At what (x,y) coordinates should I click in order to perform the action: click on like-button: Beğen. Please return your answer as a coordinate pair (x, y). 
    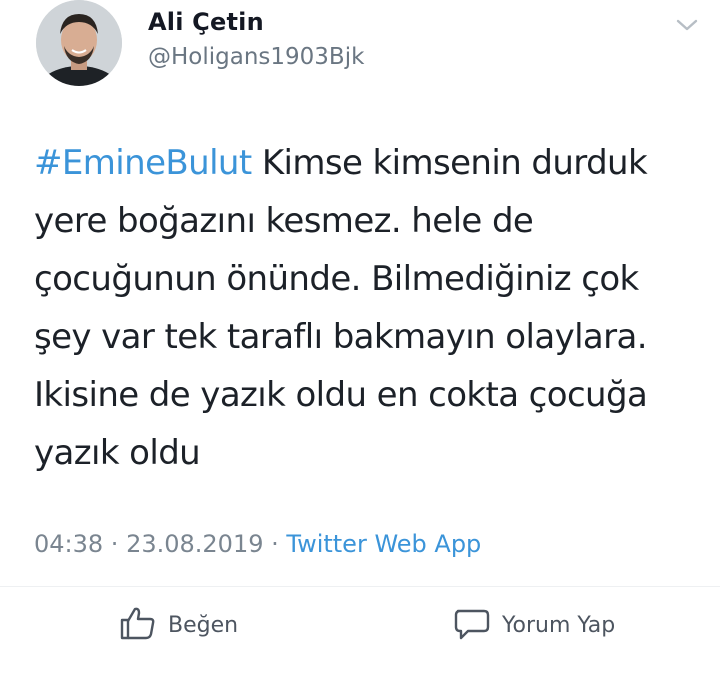
    Looking at the image, I should click on (178, 625).